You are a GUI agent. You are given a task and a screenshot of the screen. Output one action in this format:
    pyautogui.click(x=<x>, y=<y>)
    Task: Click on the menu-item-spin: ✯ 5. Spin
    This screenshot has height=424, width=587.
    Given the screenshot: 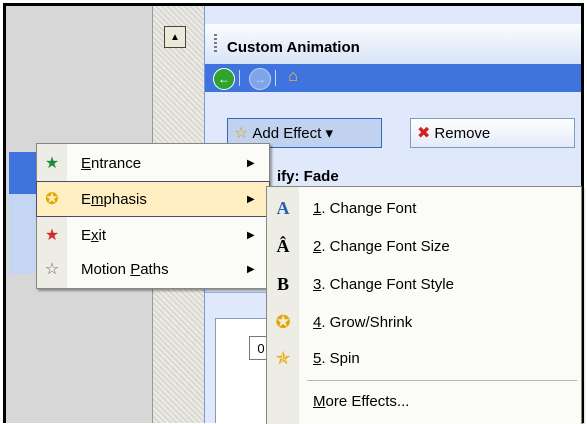 What is the action you would take?
    pyautogui.click(x=424, y=358)
    